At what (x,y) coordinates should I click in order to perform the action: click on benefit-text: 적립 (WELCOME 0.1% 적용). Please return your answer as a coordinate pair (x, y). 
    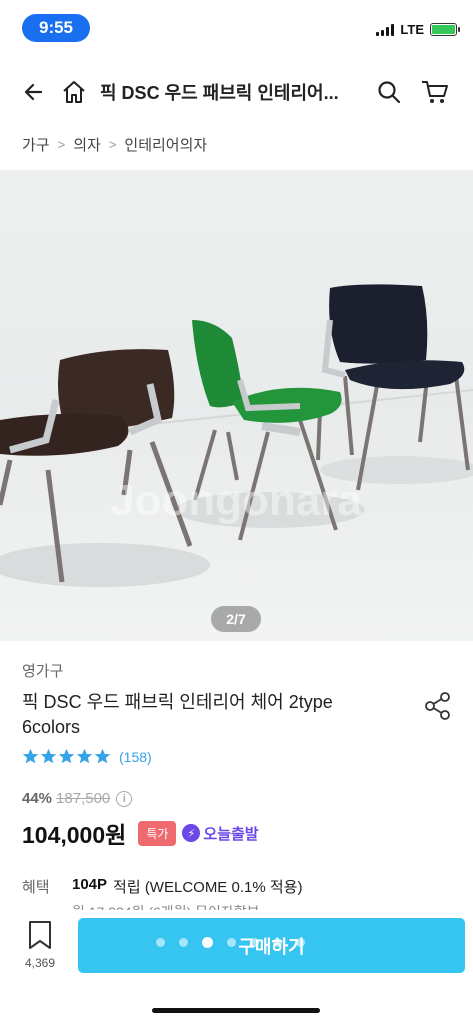
    Looking at the image, I should click on (208, 887).